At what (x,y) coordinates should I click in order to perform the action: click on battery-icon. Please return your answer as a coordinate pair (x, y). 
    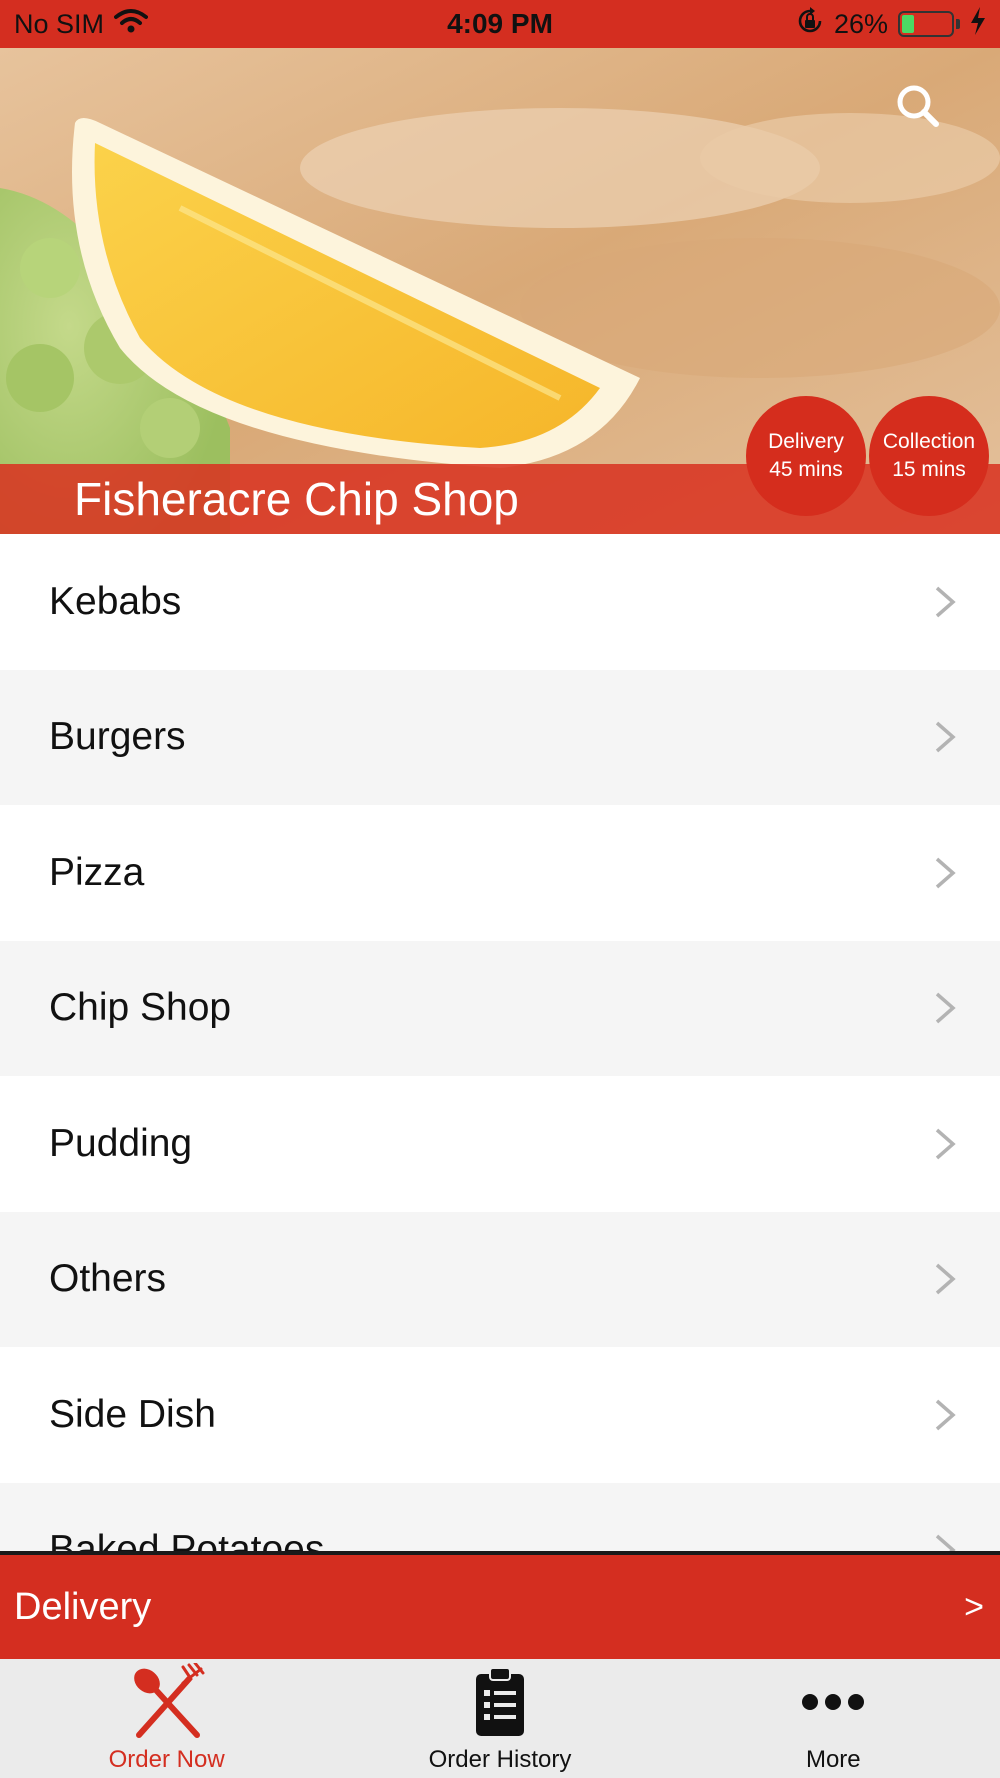
    Looking at the image, I should click on (929, 24).